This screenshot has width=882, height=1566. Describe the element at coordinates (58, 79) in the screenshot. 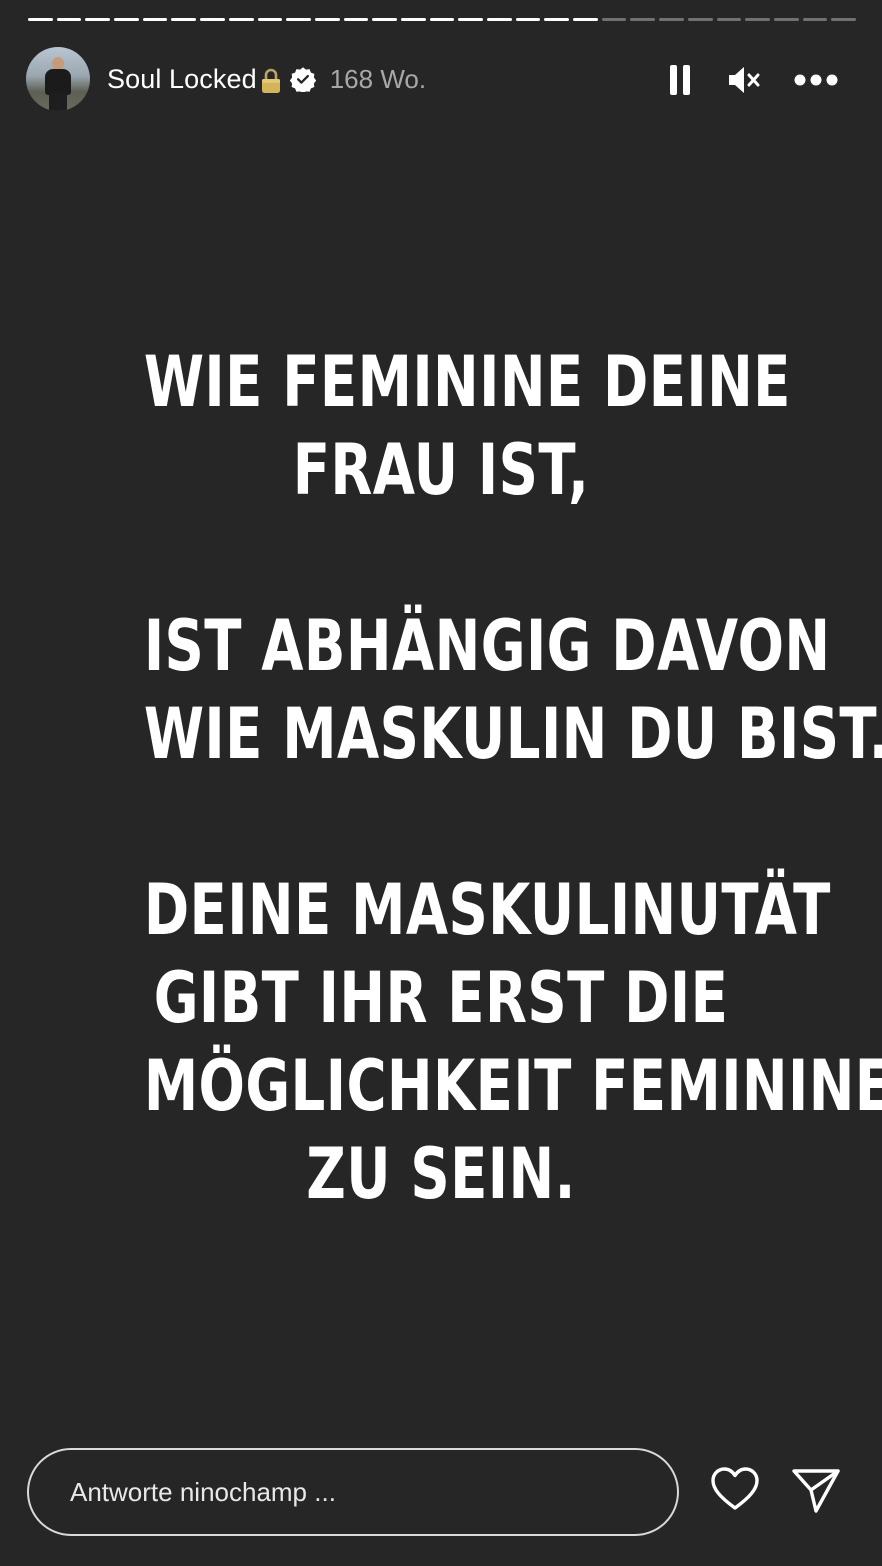

I see `avatar` at that location.